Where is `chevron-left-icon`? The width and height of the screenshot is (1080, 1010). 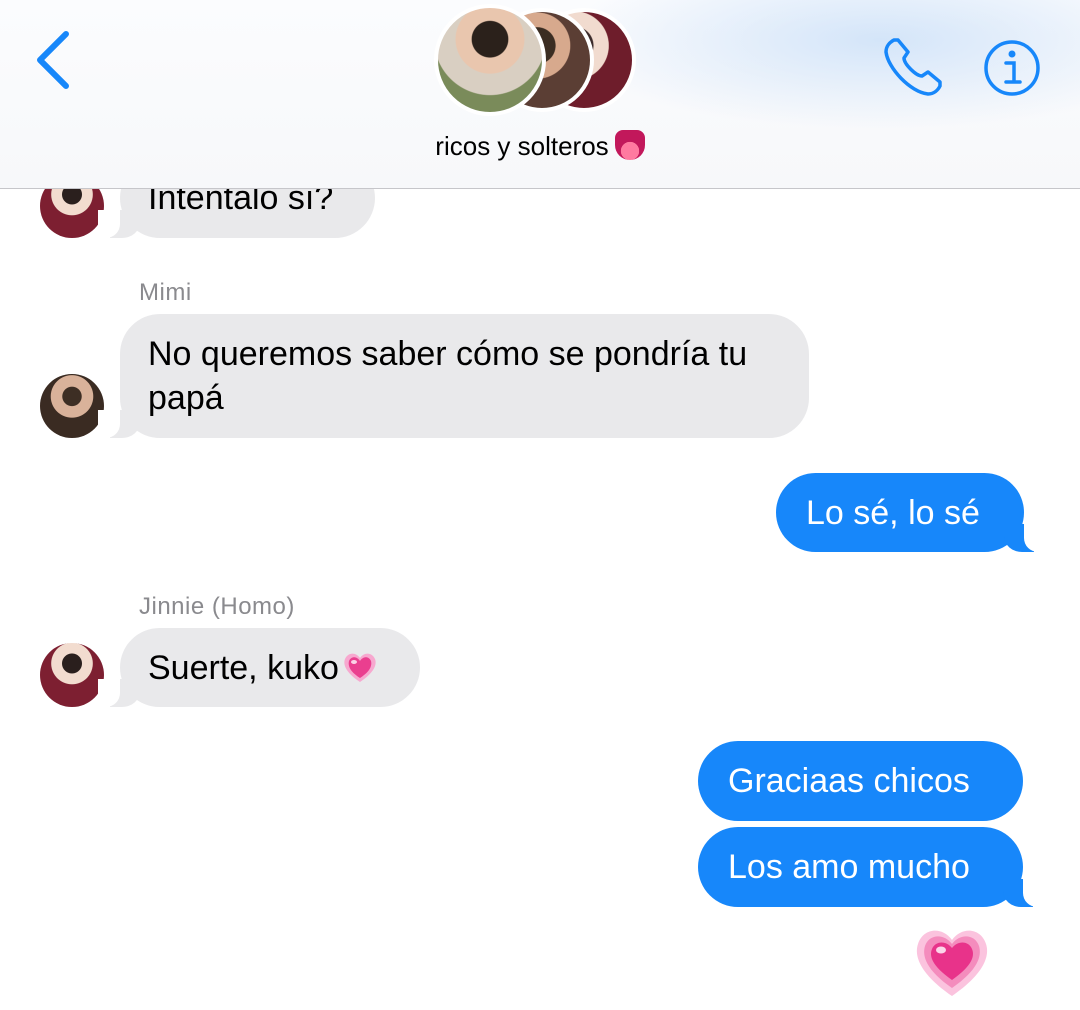 chevron-left-icon is located at coordinates (53, 60).